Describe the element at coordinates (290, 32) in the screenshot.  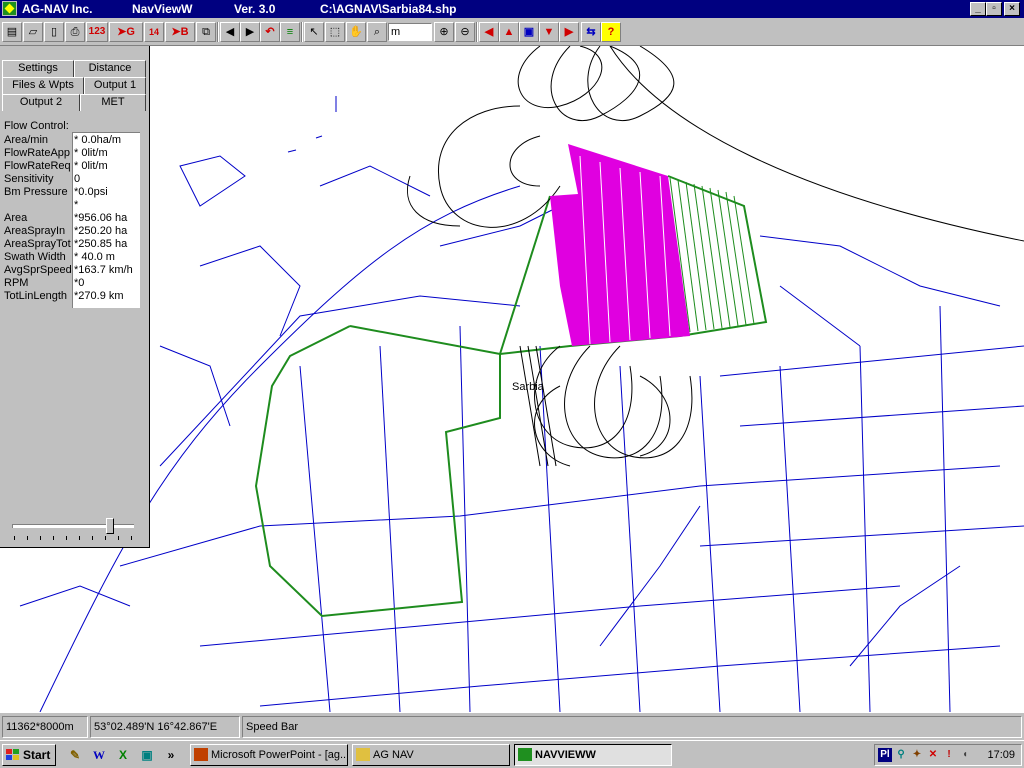
I see `list-icon: ≡` at that location.